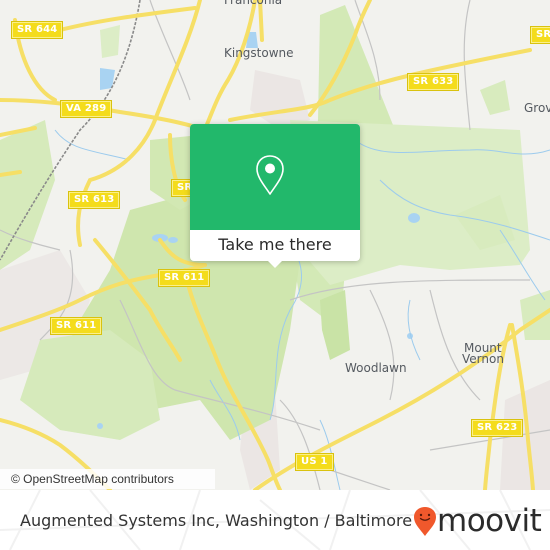  Describe the element at coordinates (539, 35) in the screenshot. I see `route-shield: SR` at that location.